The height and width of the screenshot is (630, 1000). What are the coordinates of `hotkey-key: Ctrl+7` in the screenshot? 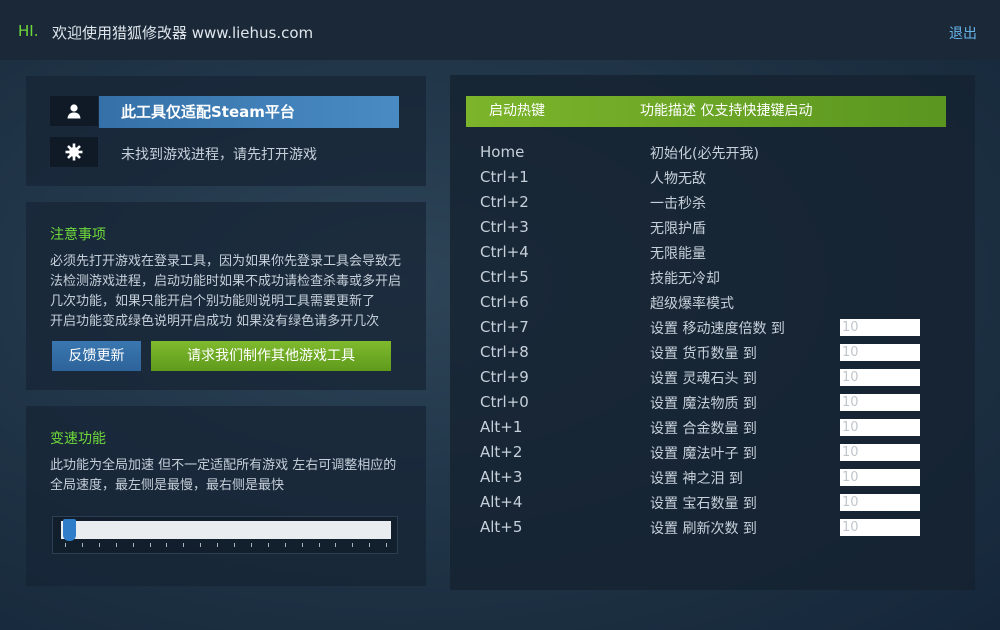 It's located at (504, 327).